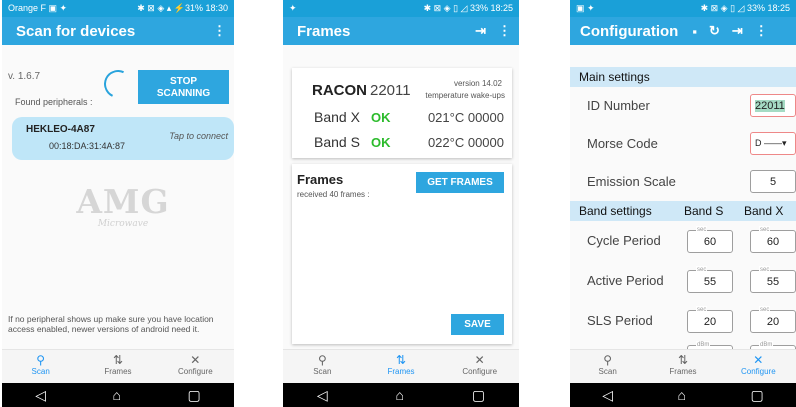  I want to click on save-icon: ▪, so click(694, 31).